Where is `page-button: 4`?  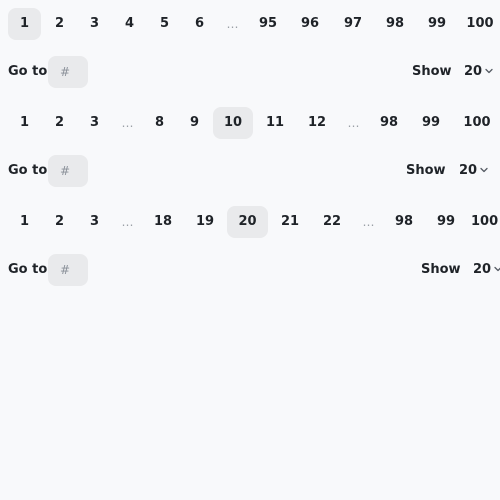 page-button: 4 is located at coordinates (129, 24).